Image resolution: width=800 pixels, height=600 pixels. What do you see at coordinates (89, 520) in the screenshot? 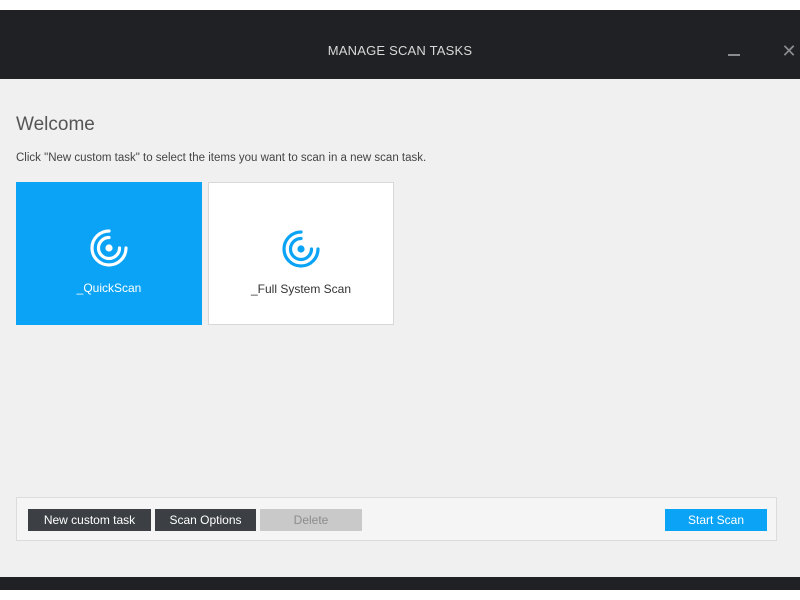
I see `new-custom-task-button: New custom task` at bounding box center [89, 520].